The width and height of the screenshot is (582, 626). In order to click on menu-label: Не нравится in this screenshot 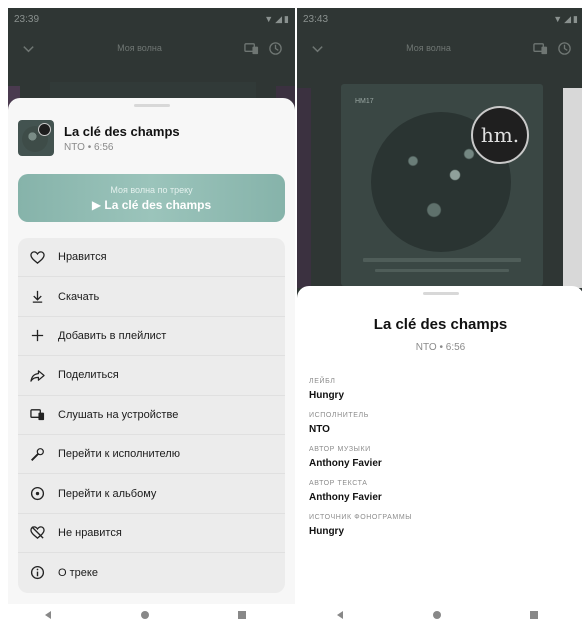, I will do `click(90, 532)`.